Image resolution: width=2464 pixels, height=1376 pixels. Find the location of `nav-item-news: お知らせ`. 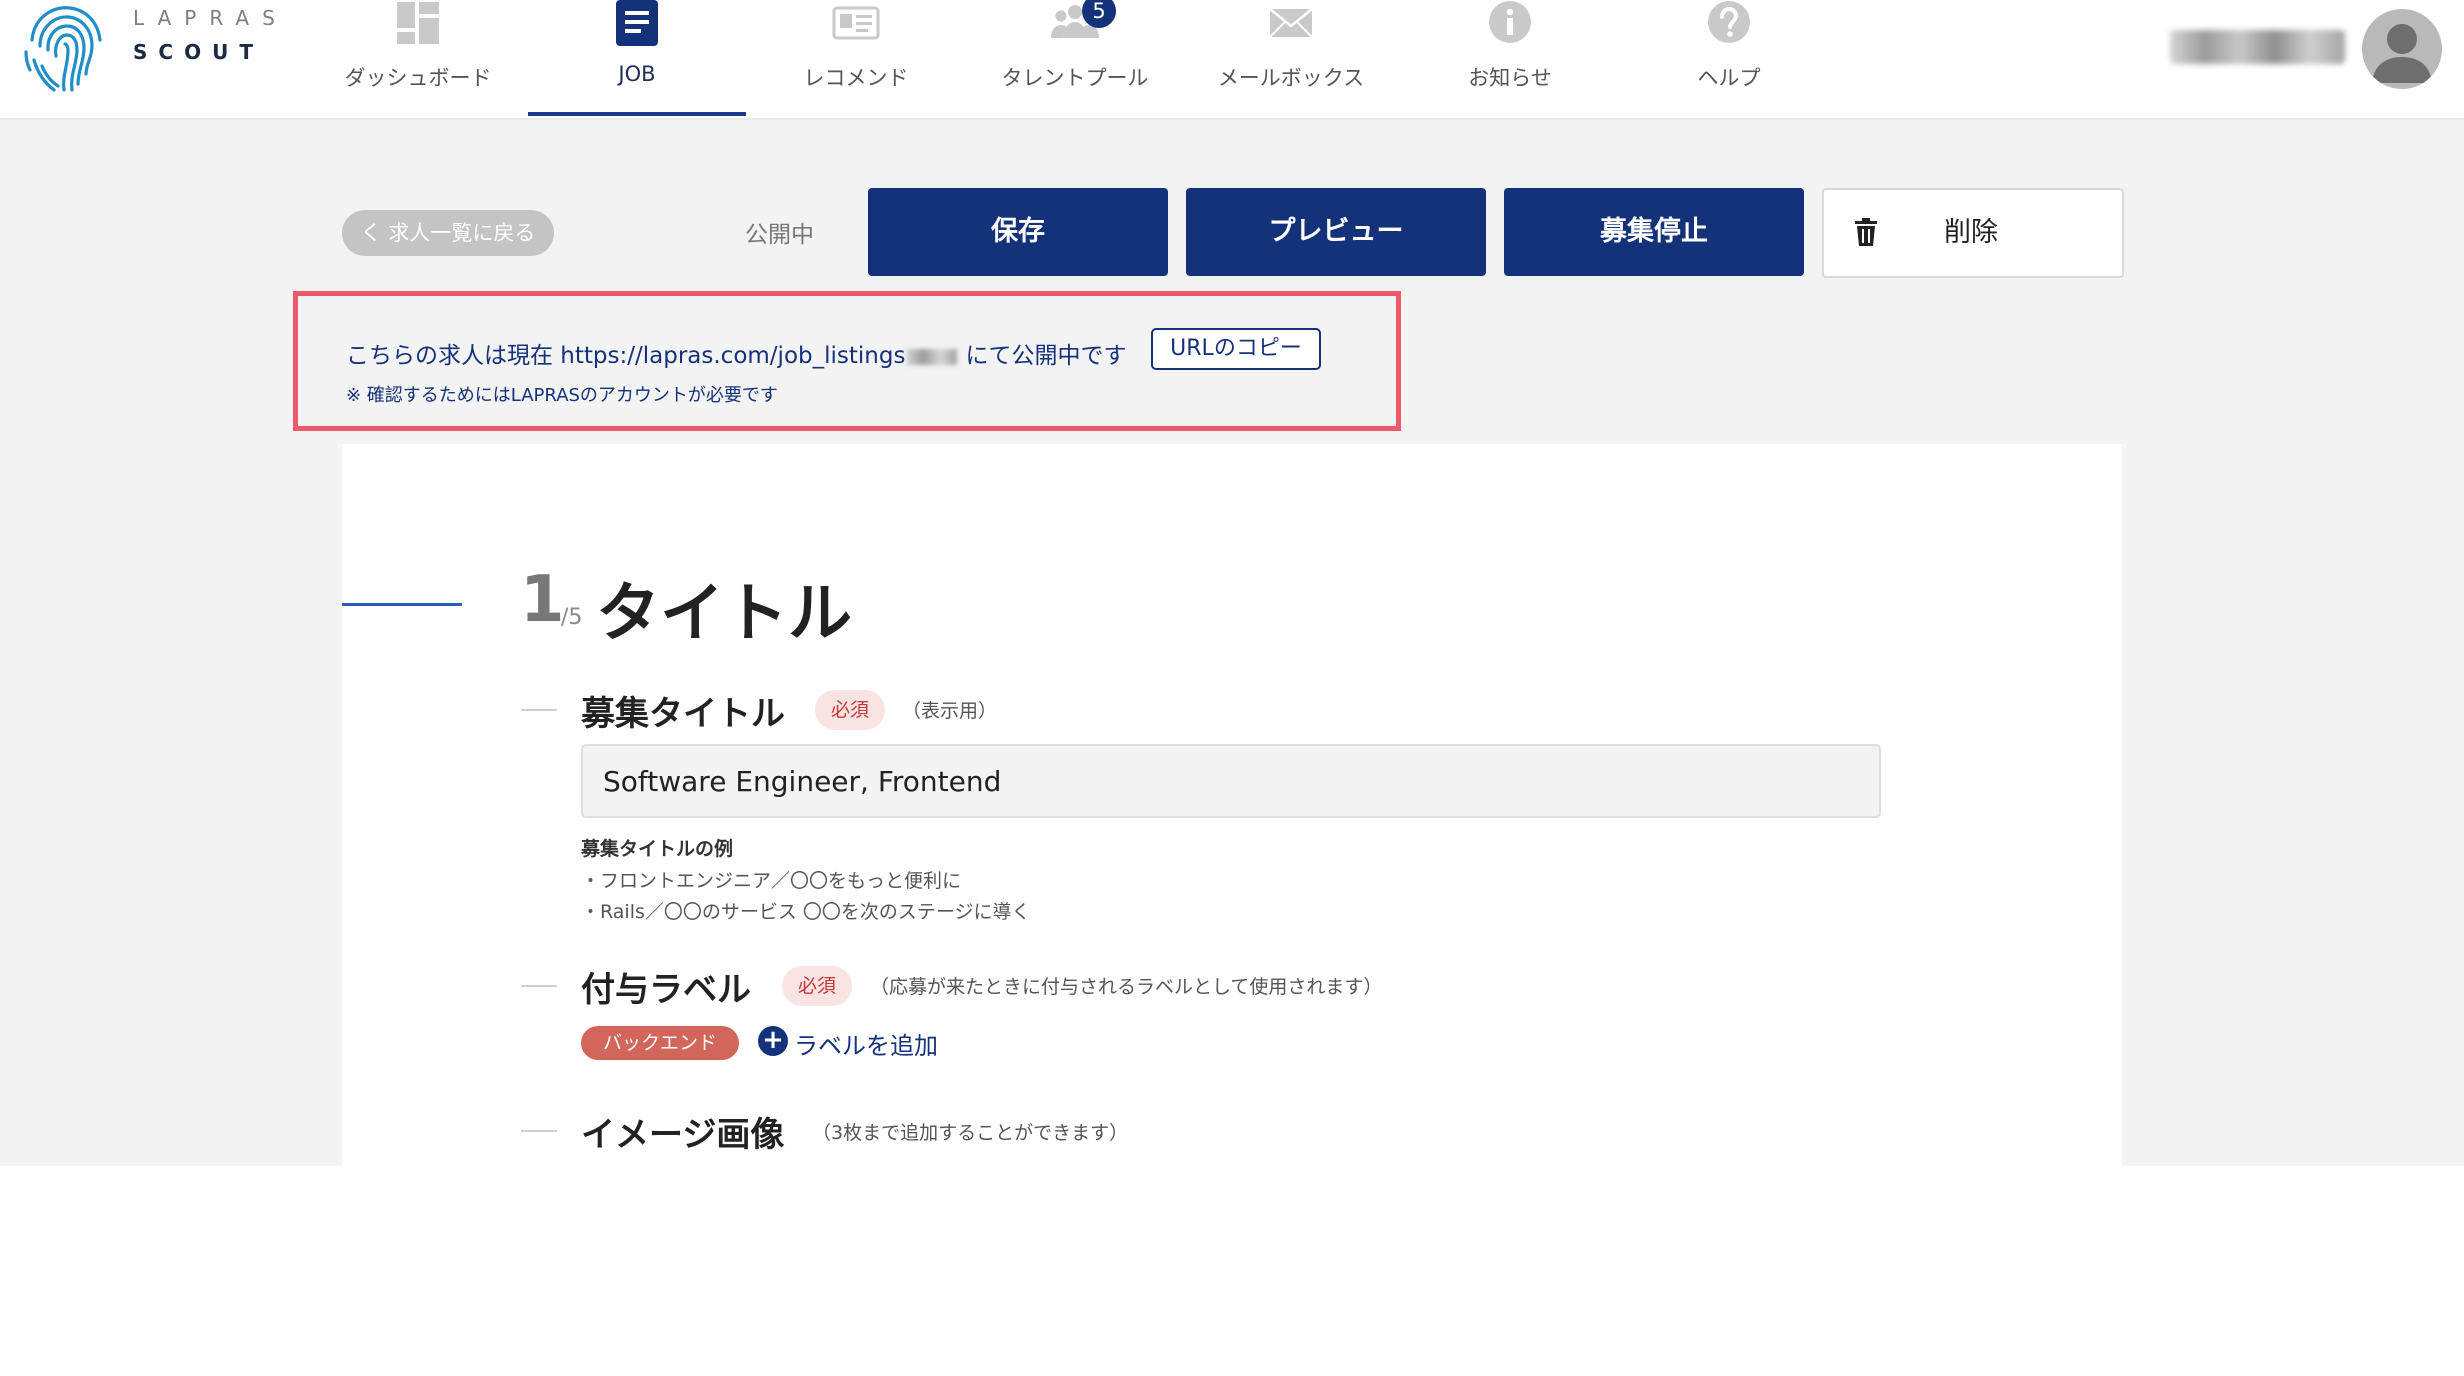

nav-item-news: お知らせ is located at coordinates (1510, 59).